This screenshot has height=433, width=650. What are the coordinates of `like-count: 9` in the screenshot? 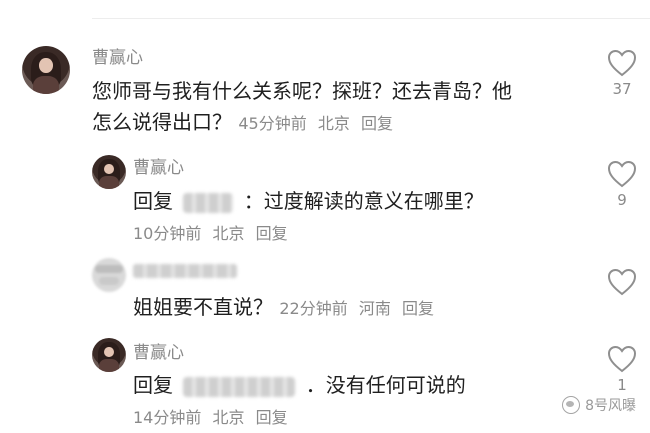 It's located at (622, 200).